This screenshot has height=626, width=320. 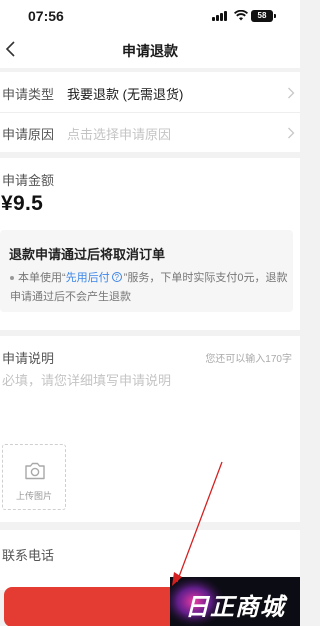 I want to click on signal-icon, so click(x=221, y=16).